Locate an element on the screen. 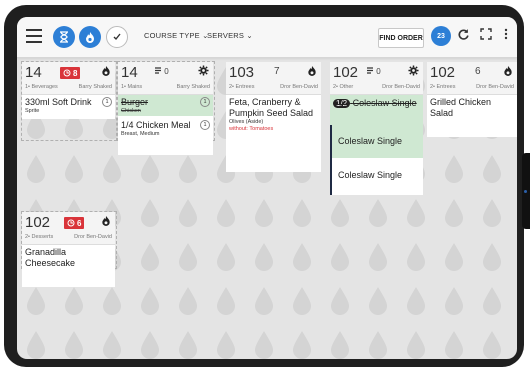 This screenshot has height=371, width=530. ticket-header: 102 6 2• Entrees Dror Ben-David is located at coordinates (472, 78).